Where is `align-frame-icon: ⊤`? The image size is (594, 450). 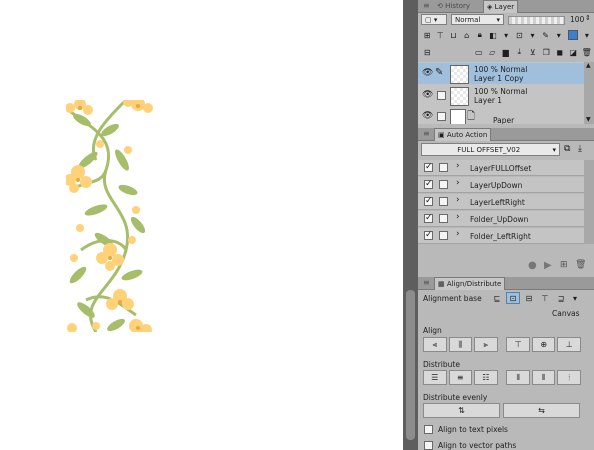
align-frame-icon: ⊤ is located at coordinates (545, 298).